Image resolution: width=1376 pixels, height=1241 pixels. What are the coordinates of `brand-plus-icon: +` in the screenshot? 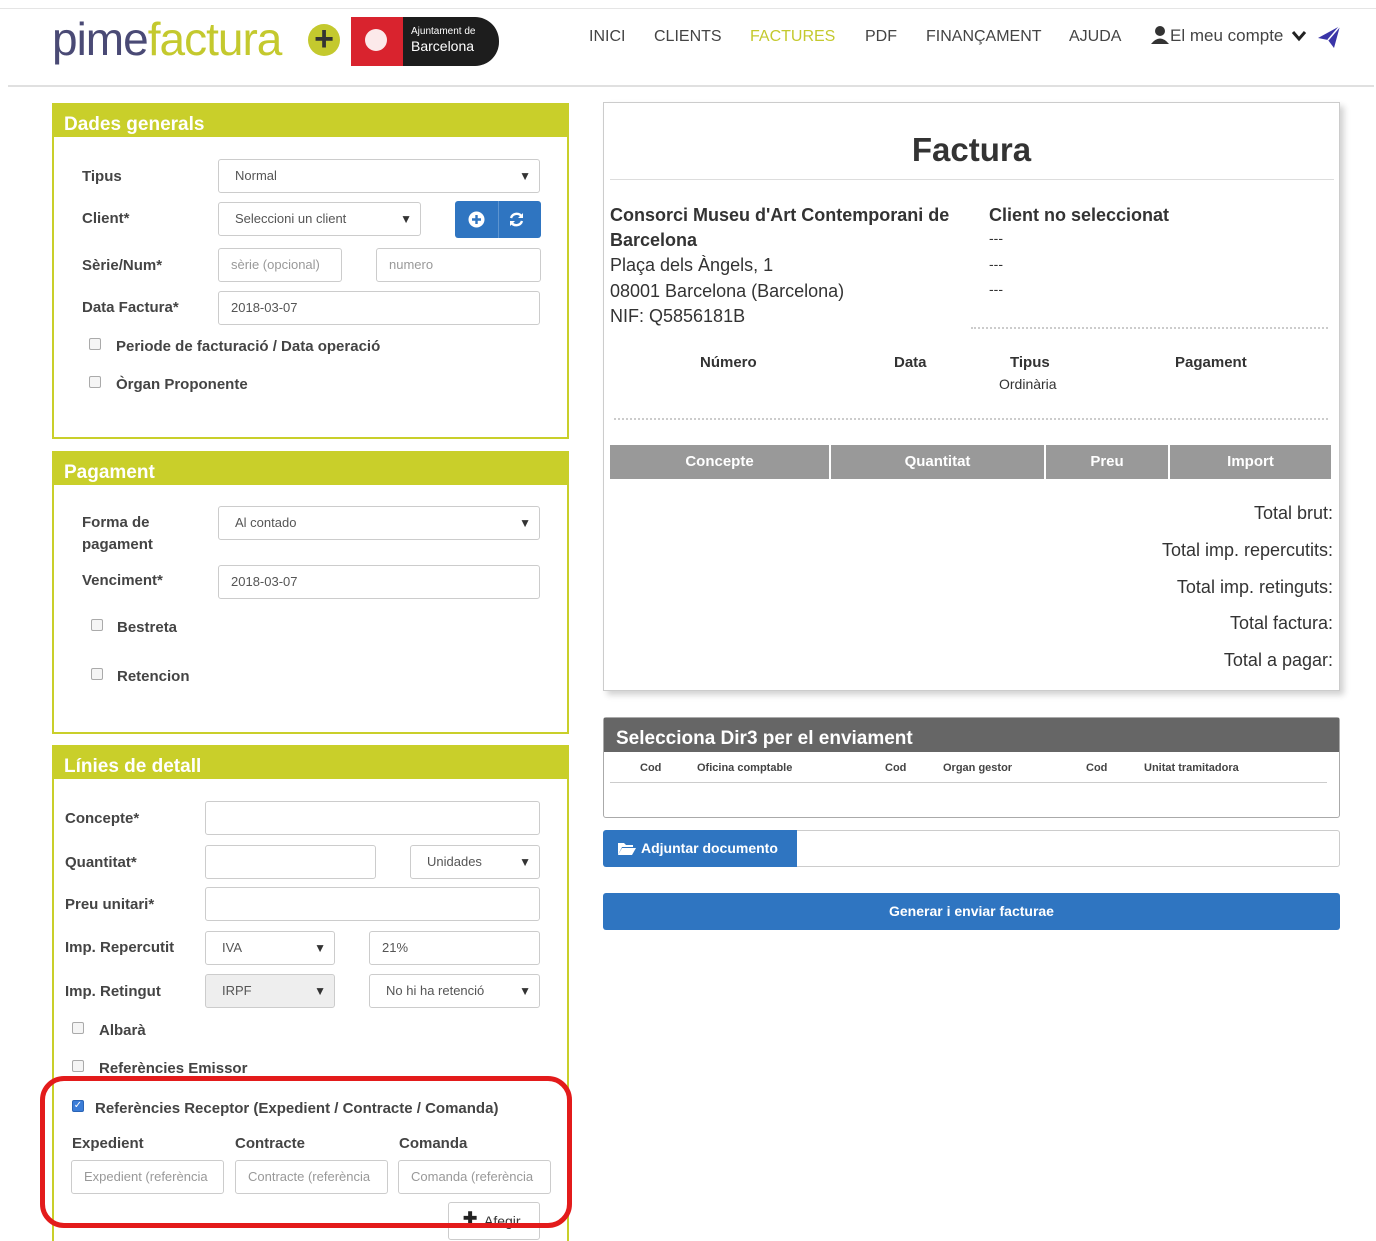 It's located at (324, 39).